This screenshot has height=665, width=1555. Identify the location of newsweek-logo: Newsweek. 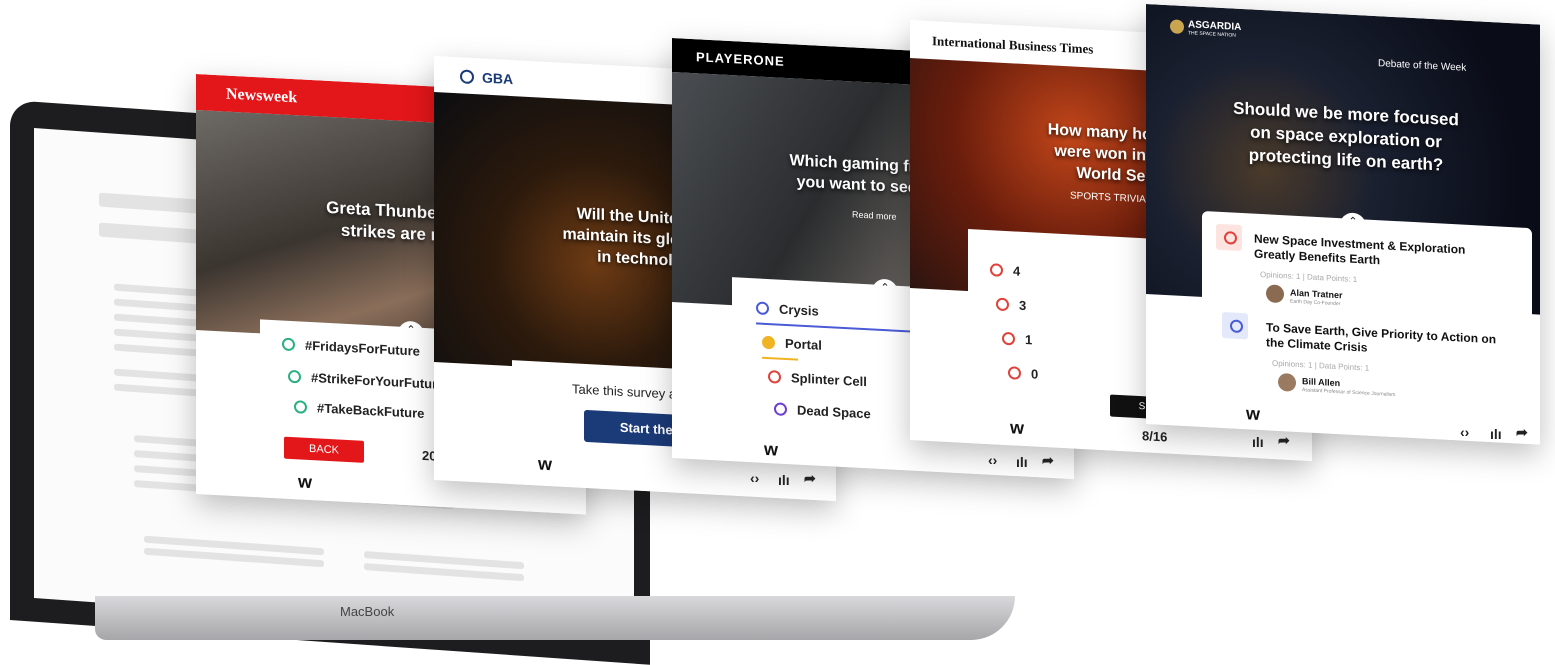
(262, 96).